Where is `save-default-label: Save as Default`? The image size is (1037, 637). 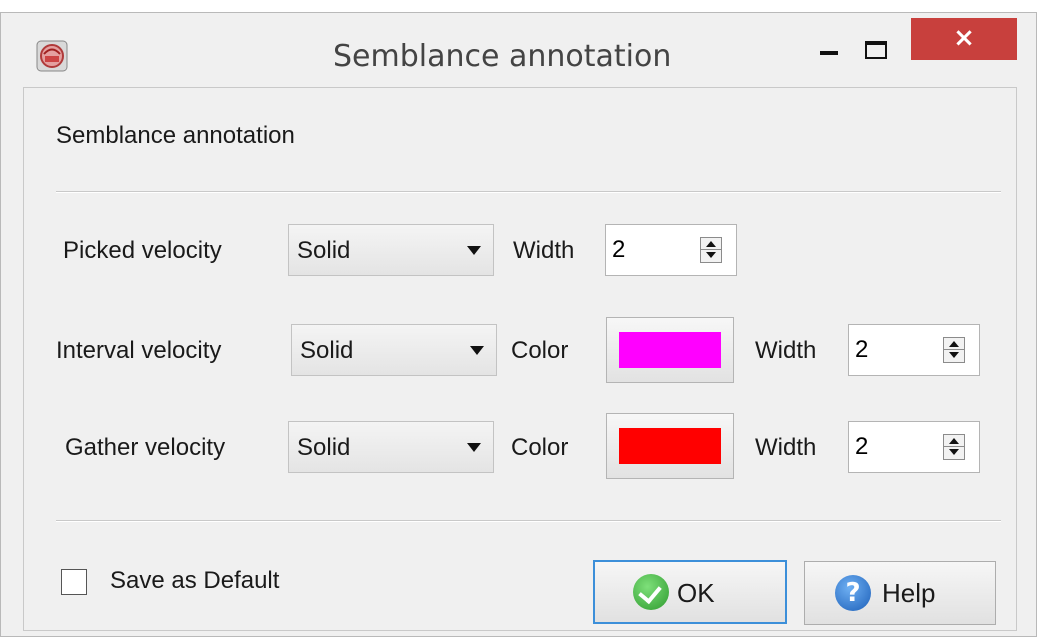
save-default-label: Save as Default is located at coordinates (194, 581).